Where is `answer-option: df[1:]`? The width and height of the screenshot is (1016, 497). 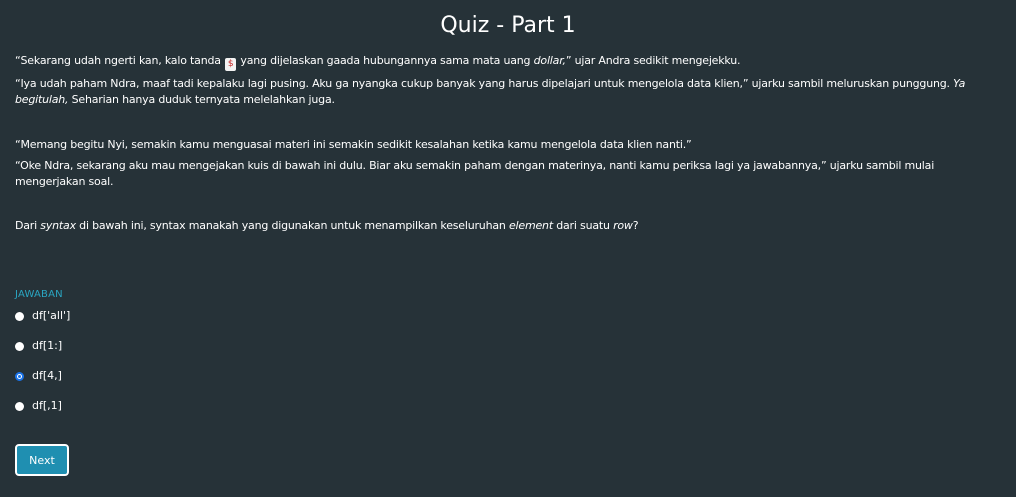
answer-option: df[1:] is located at coordinates (38, 346).